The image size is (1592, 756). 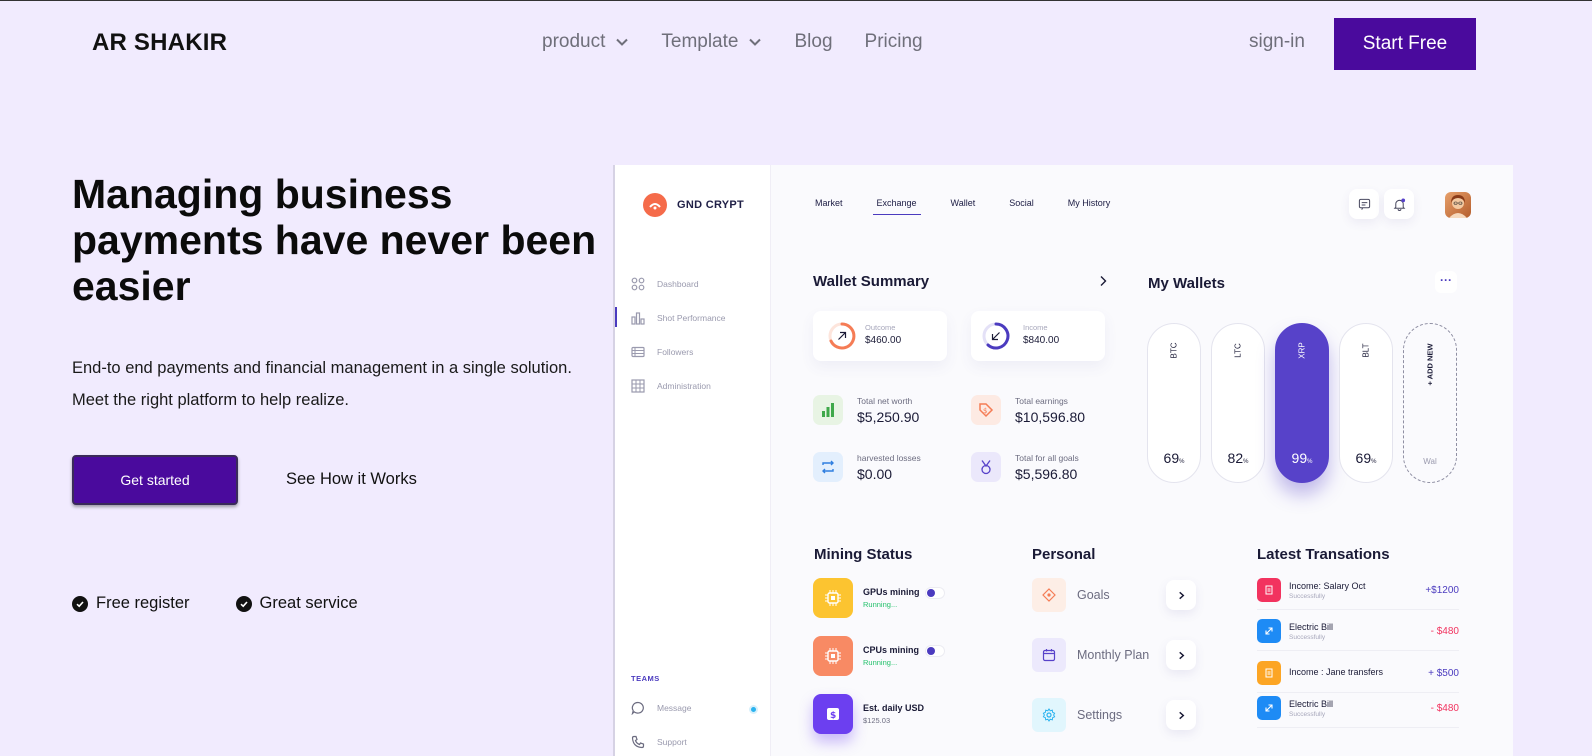 What do you see at coordinates (1238, 350) in the screenshot?
I see `wallet-name: LTC` at bounding box center [1238, 350].